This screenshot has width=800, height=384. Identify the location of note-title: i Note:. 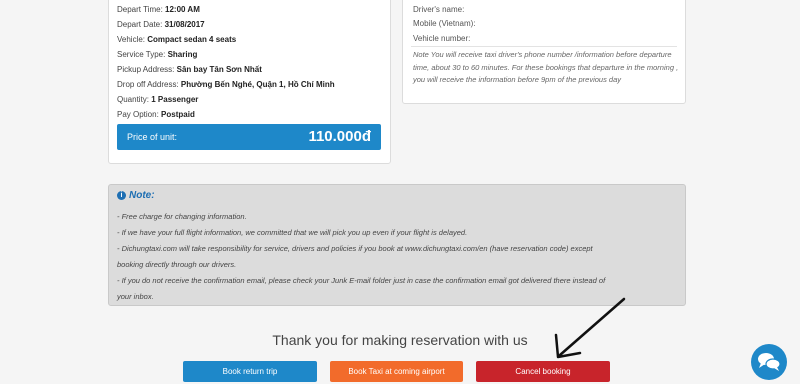
(136, 195).